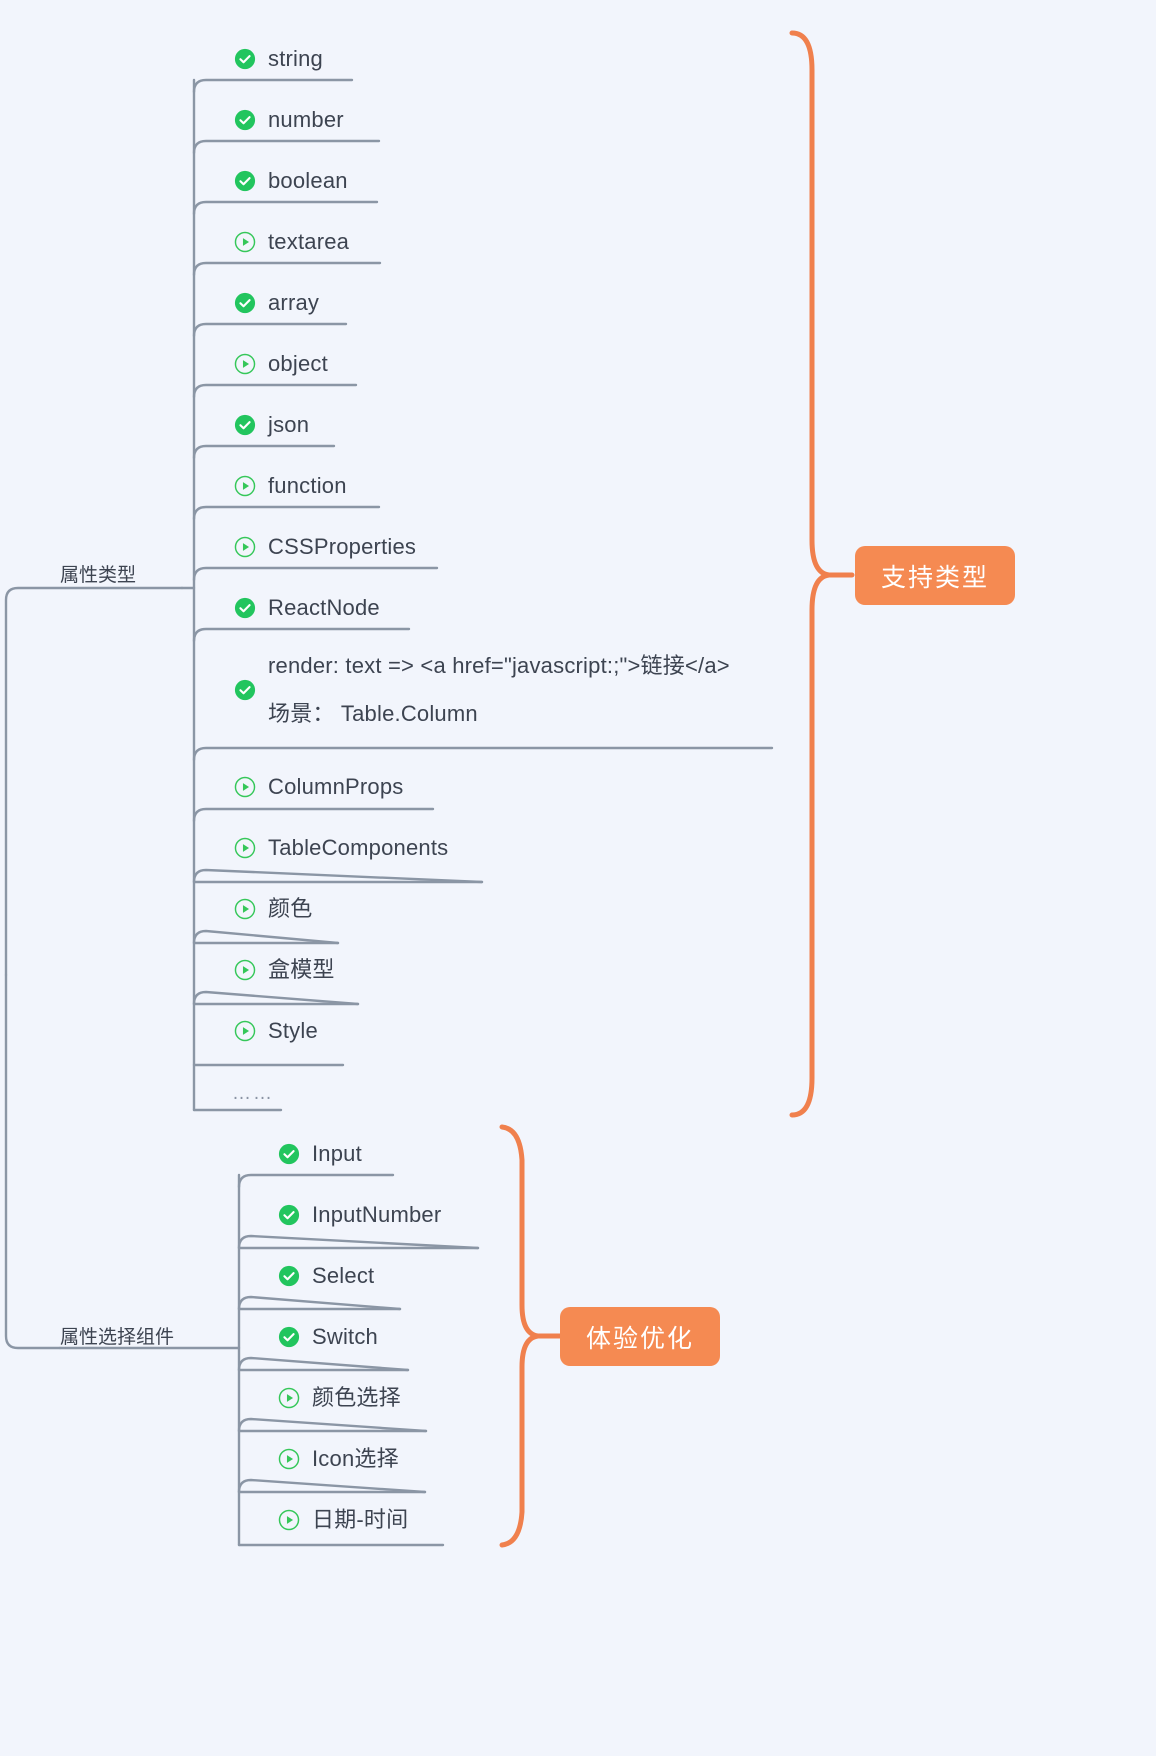 Image resolution: width=1156 pixels, height=1756 pixels. What do you see at coordinates (935, 575) in the screenshot?
I see `summary-badge-supported-types: 支持类型` at bounding box center [935, 575].